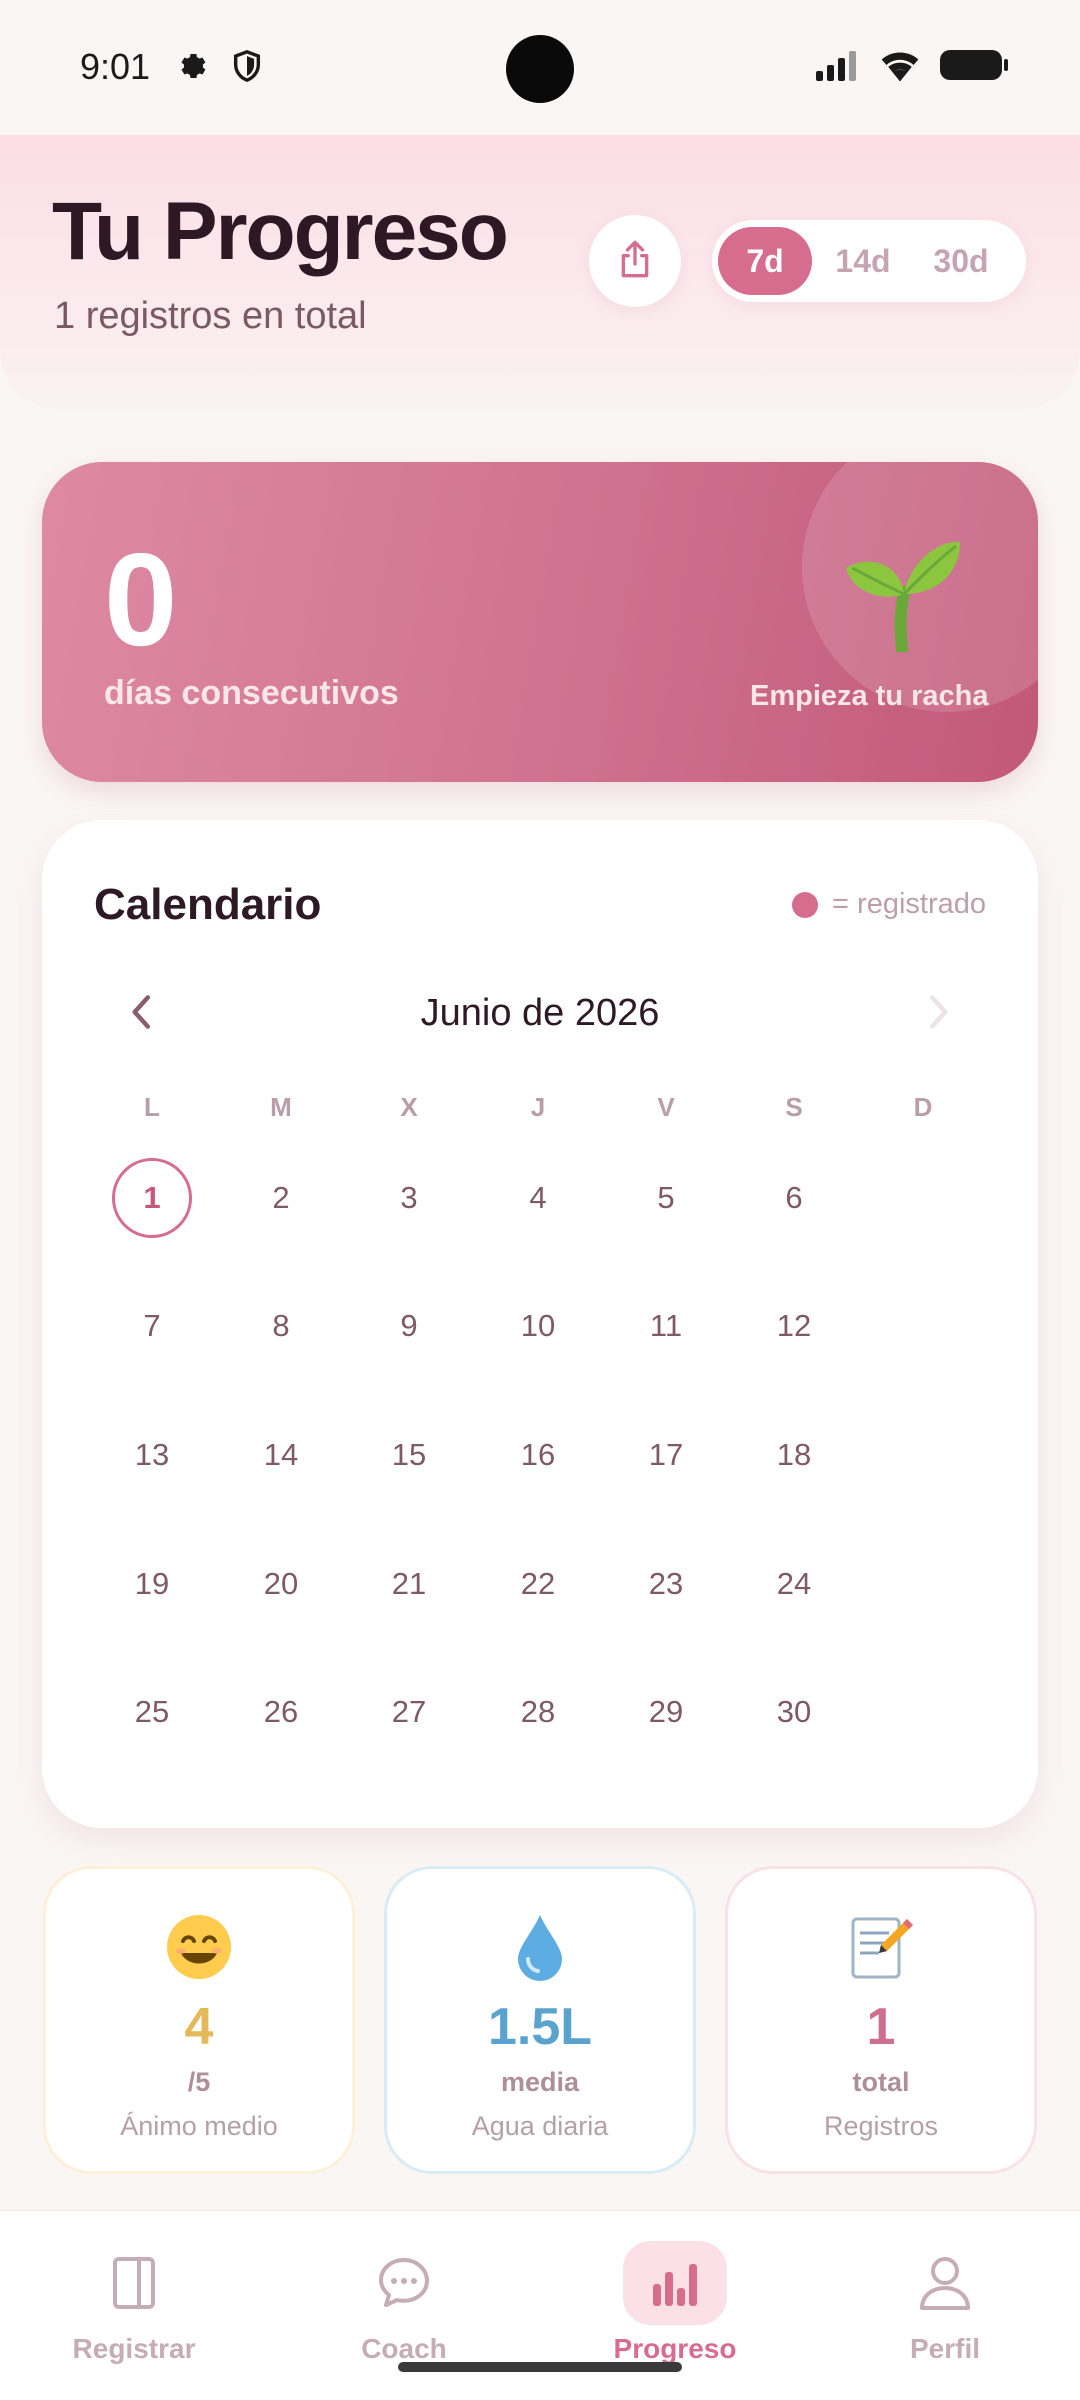 The image size is (1080, 2400). I want to click on nav-label: Perfil, so click(945, 2348).